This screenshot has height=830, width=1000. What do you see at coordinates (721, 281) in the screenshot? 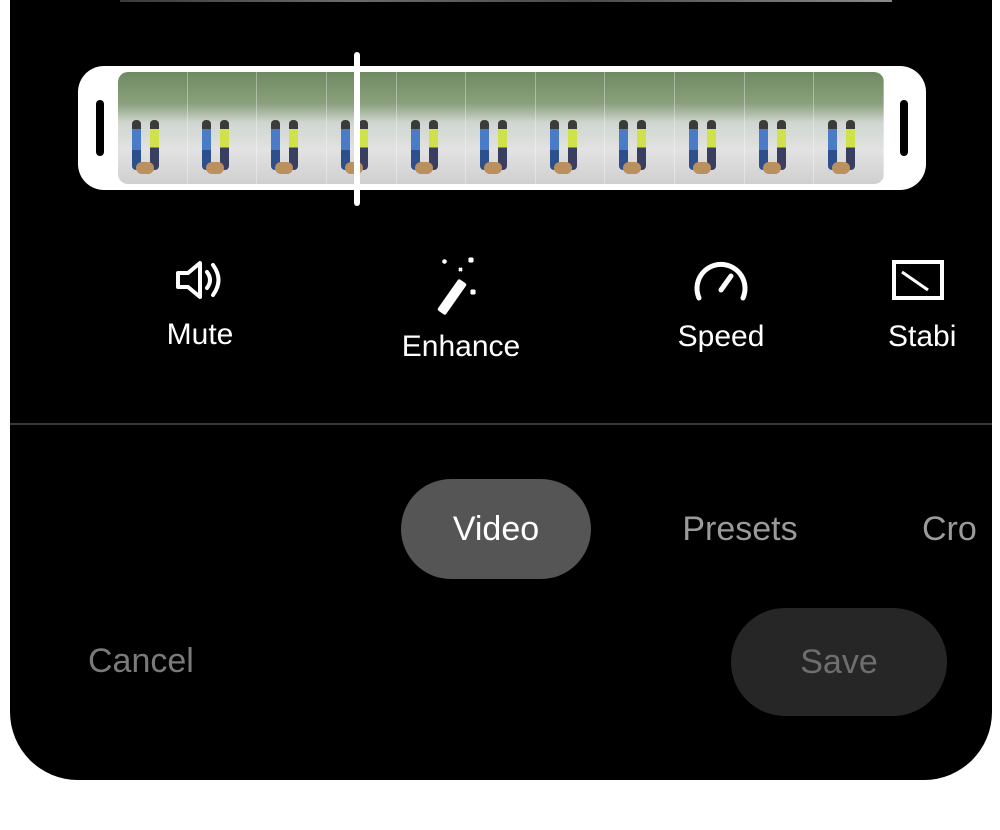
I see `speedometer-icon` at bounding box center [721, 281].